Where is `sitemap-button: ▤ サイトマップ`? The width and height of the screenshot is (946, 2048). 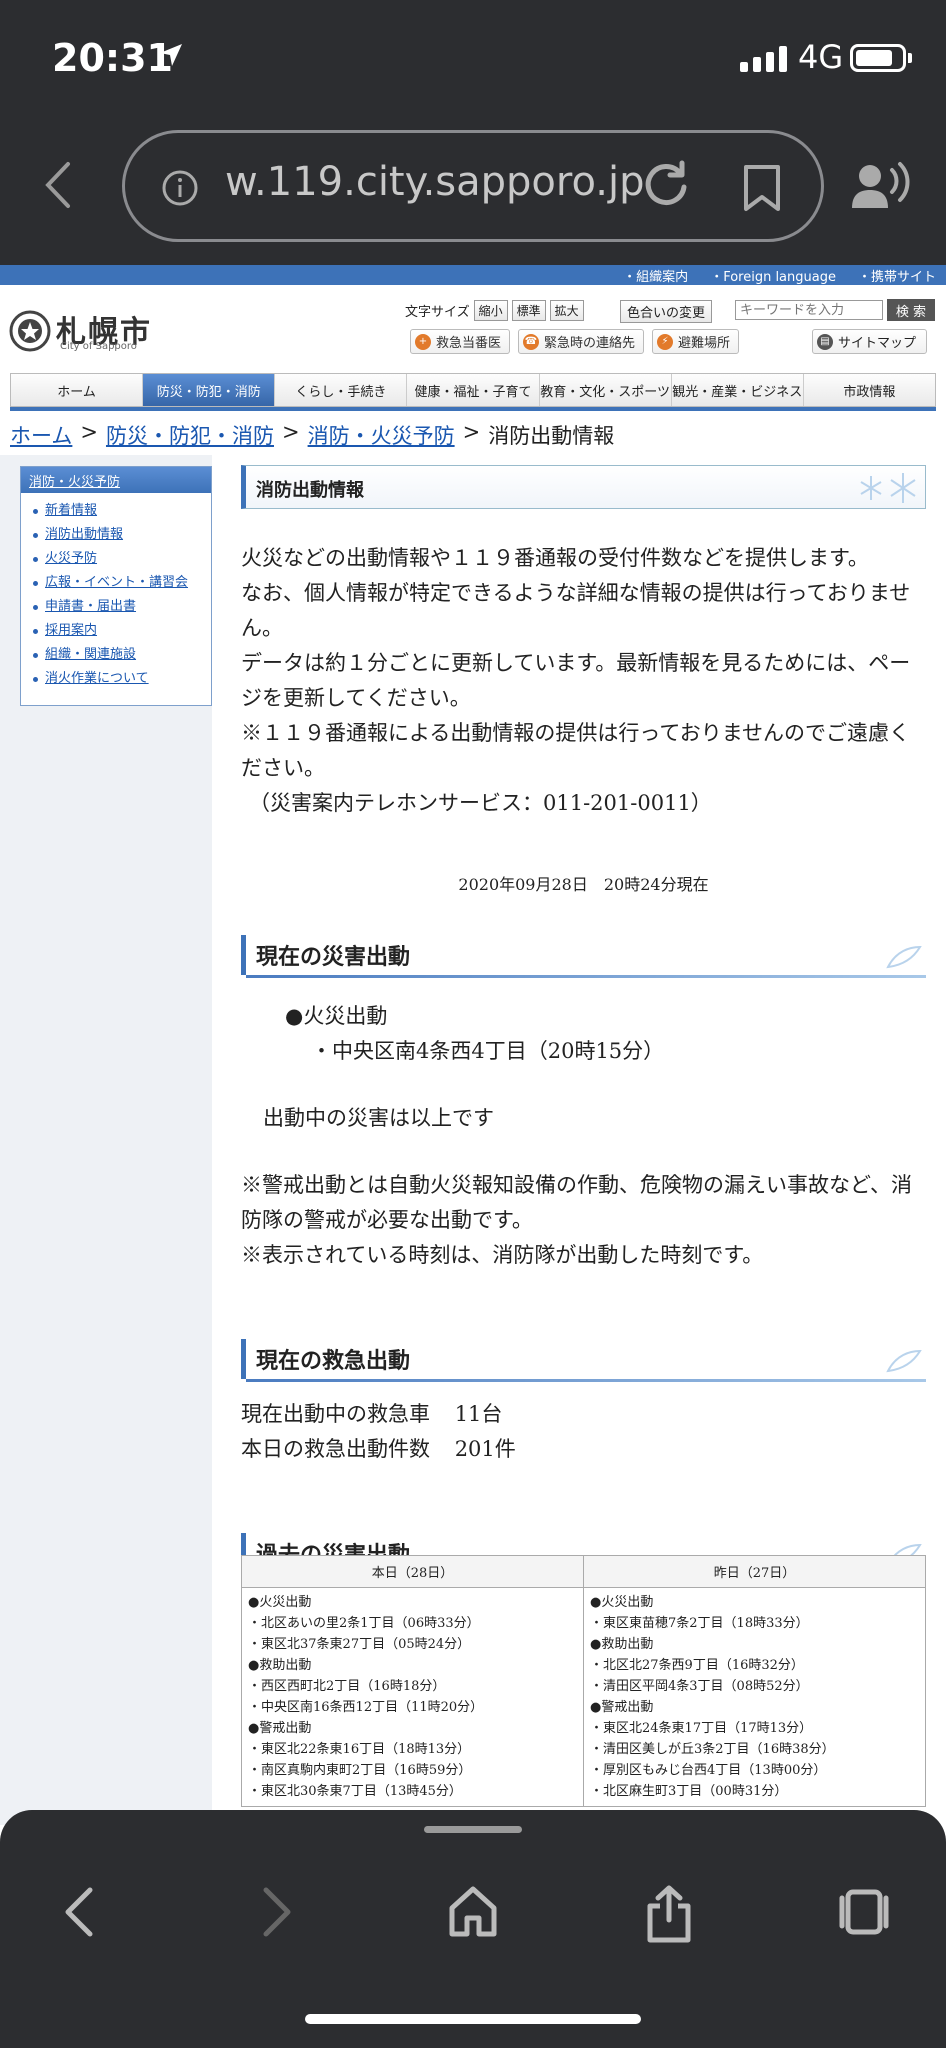
sitemap-button: ▤ サイトマップ is located at coordinates (870, 341).